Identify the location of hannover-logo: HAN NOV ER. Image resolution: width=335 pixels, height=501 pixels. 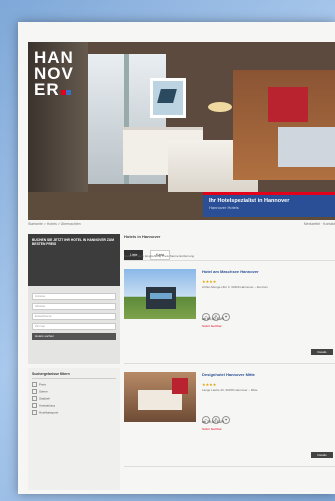
(54, 74).